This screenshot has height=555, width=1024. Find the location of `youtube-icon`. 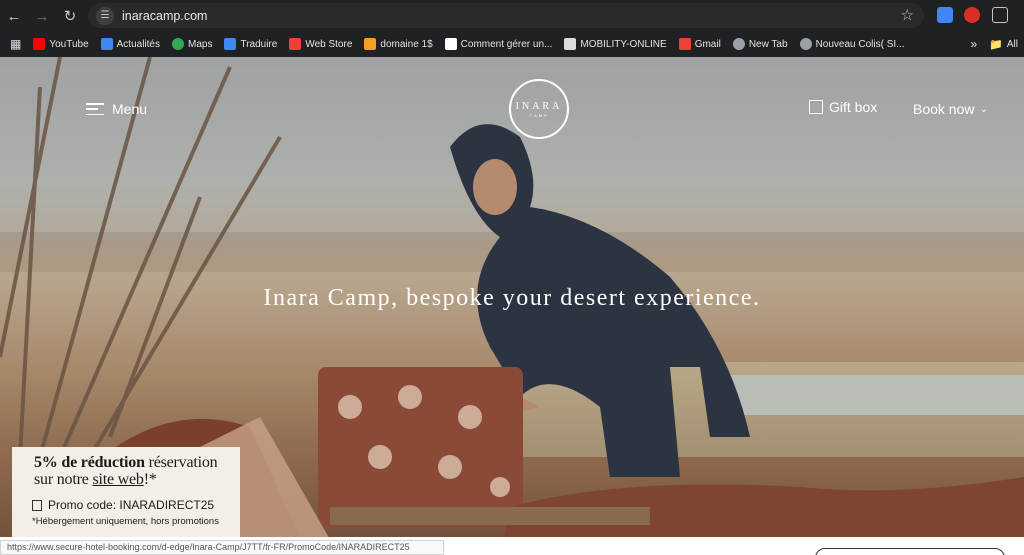

youtube-icon is located at coordinates (39, 44).